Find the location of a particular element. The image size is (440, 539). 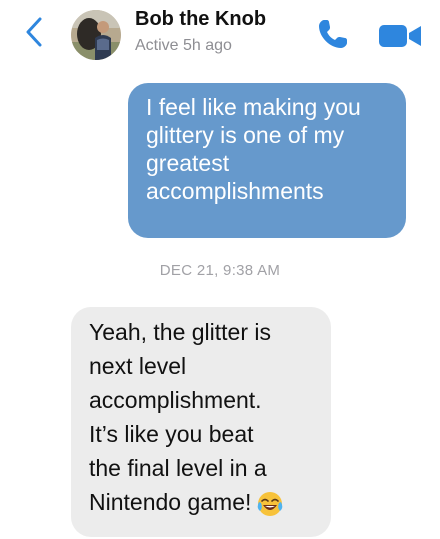

active-status: Active 5h ago is located at coordinates (183, 45).